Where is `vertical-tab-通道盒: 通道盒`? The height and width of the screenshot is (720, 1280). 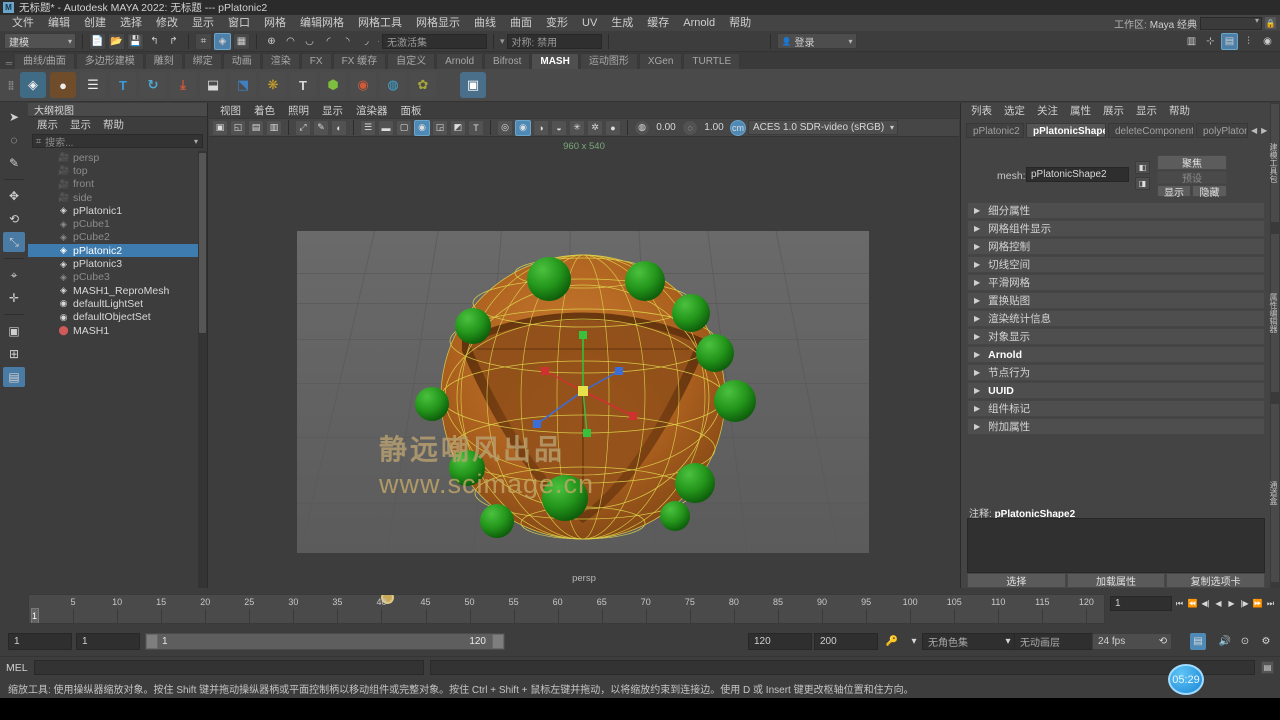
vertical-tab-通道盒: 通道盒 is located at coordinates (1274, 493).